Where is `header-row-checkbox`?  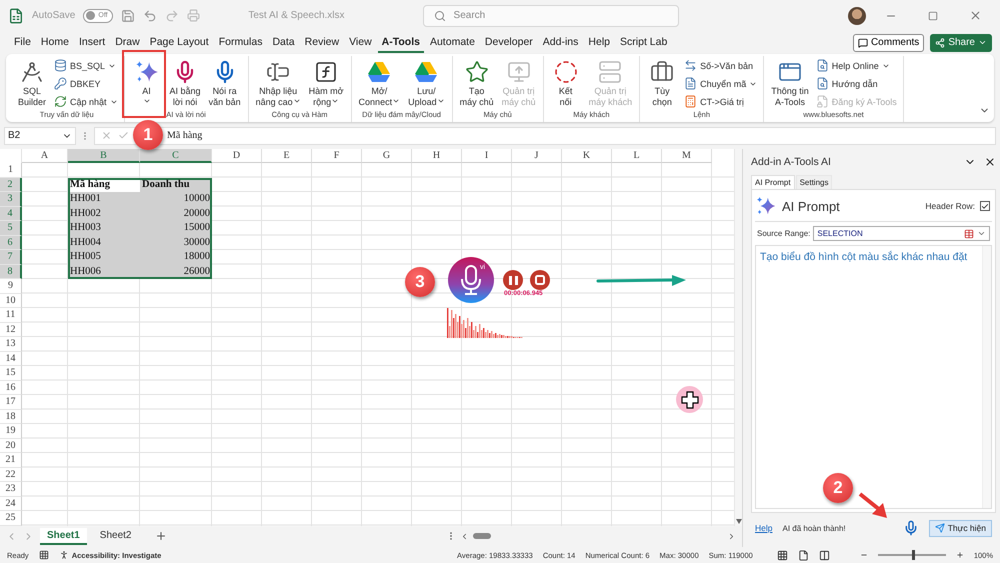
header-row-checkbox is located at coordinates (985, 206).